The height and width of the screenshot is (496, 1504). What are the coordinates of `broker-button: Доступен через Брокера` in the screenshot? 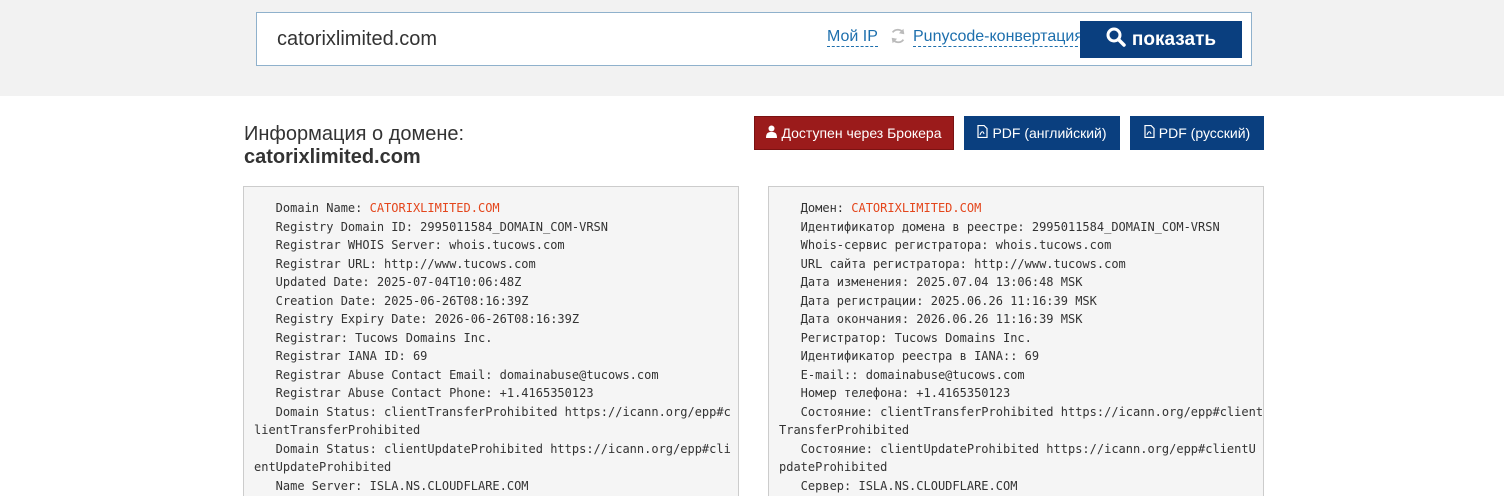 It's located at (854, 133).